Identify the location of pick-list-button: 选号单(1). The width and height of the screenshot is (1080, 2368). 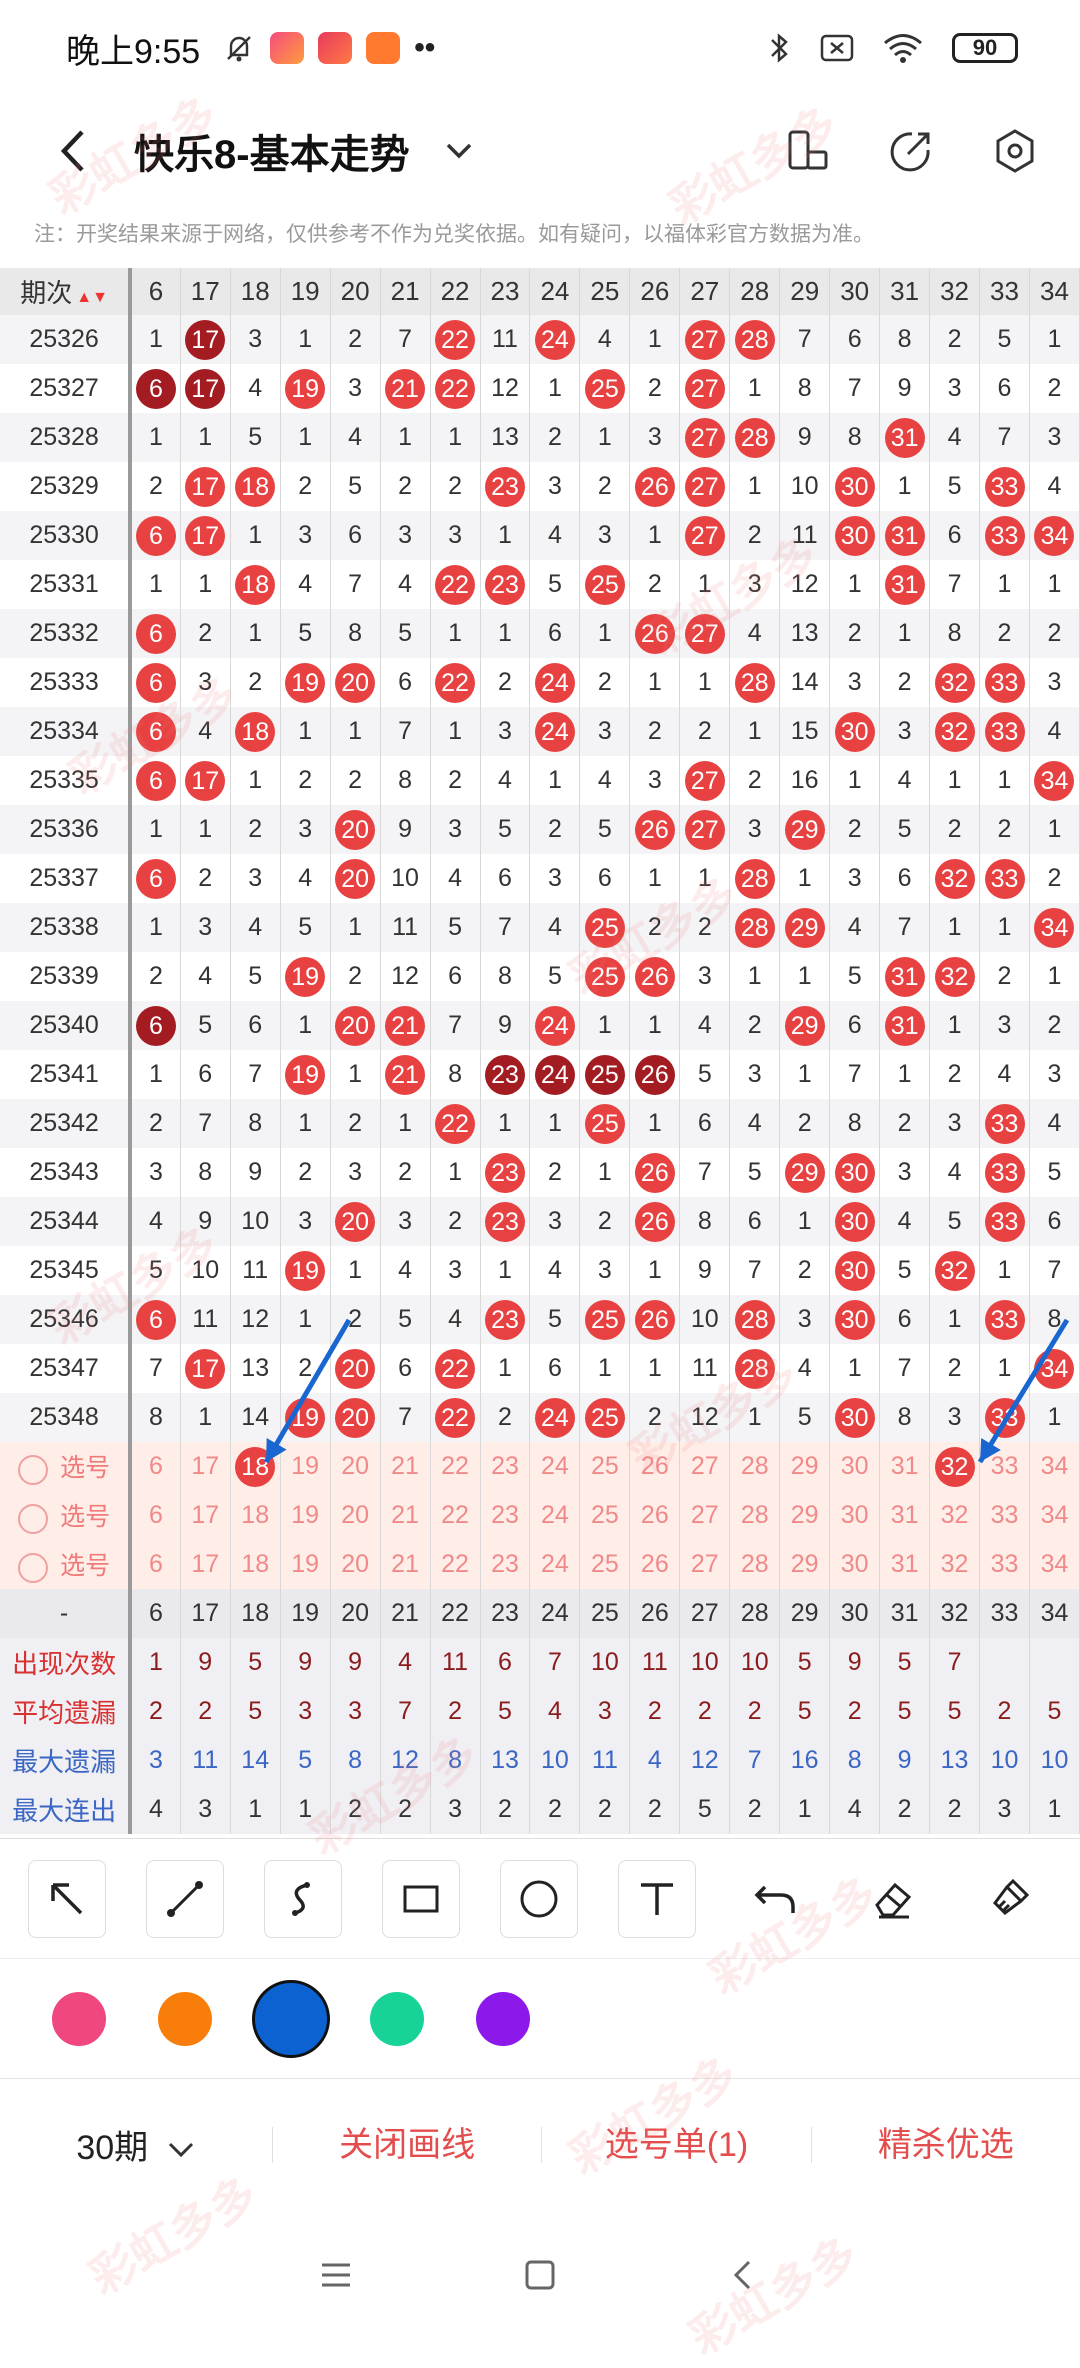
(675, 2144).